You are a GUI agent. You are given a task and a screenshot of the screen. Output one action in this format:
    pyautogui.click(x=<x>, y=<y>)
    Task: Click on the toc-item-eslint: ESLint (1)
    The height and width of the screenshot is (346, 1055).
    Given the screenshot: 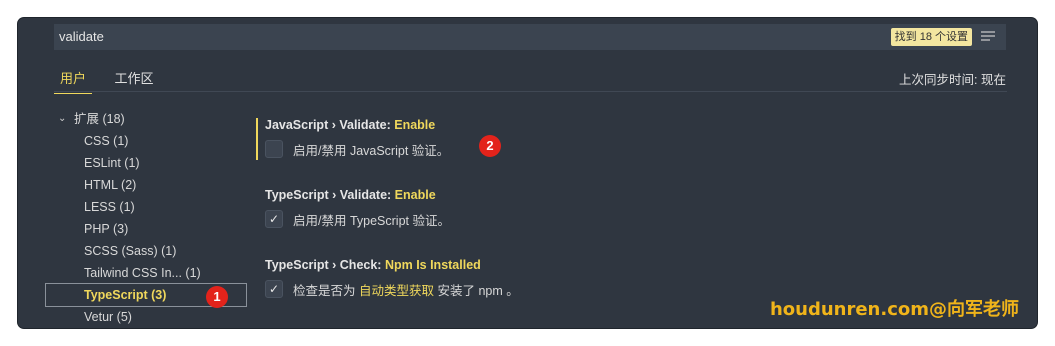 What is the action you would take?
    pyautogui.click(x=146, y=163)
    